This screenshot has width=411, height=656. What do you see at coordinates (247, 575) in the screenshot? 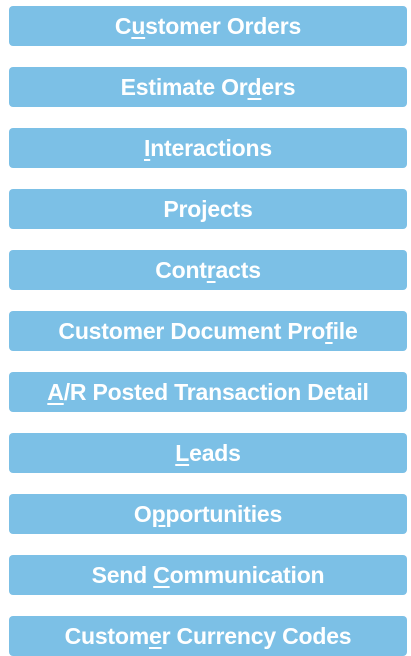
I see `send-communication-label-post: ommunication` at bounding box center [247, 575].